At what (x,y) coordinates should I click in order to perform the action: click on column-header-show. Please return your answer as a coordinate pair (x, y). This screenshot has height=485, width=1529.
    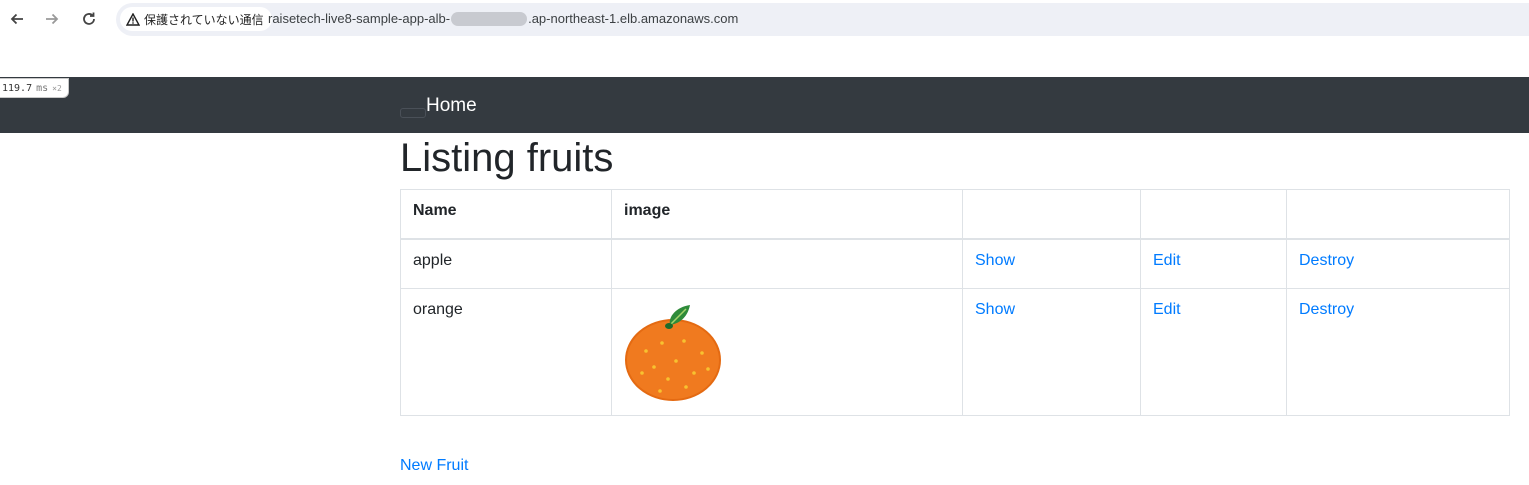
    Looking at the image, I should click on (1051, 214).